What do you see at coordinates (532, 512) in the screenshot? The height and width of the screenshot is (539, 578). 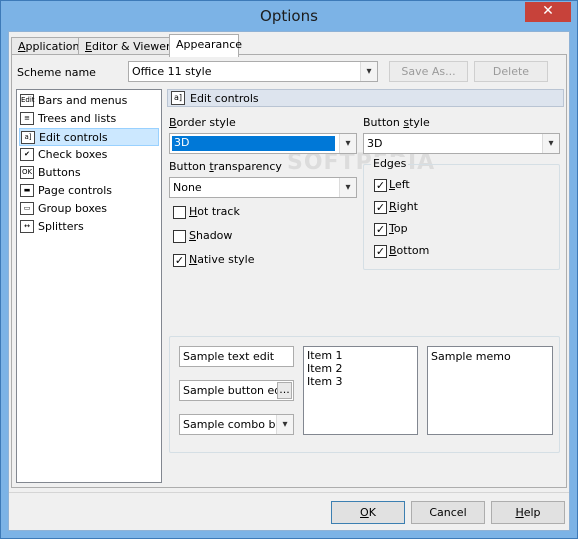 I see `help-label: elp` at bounding box center [532, 512].